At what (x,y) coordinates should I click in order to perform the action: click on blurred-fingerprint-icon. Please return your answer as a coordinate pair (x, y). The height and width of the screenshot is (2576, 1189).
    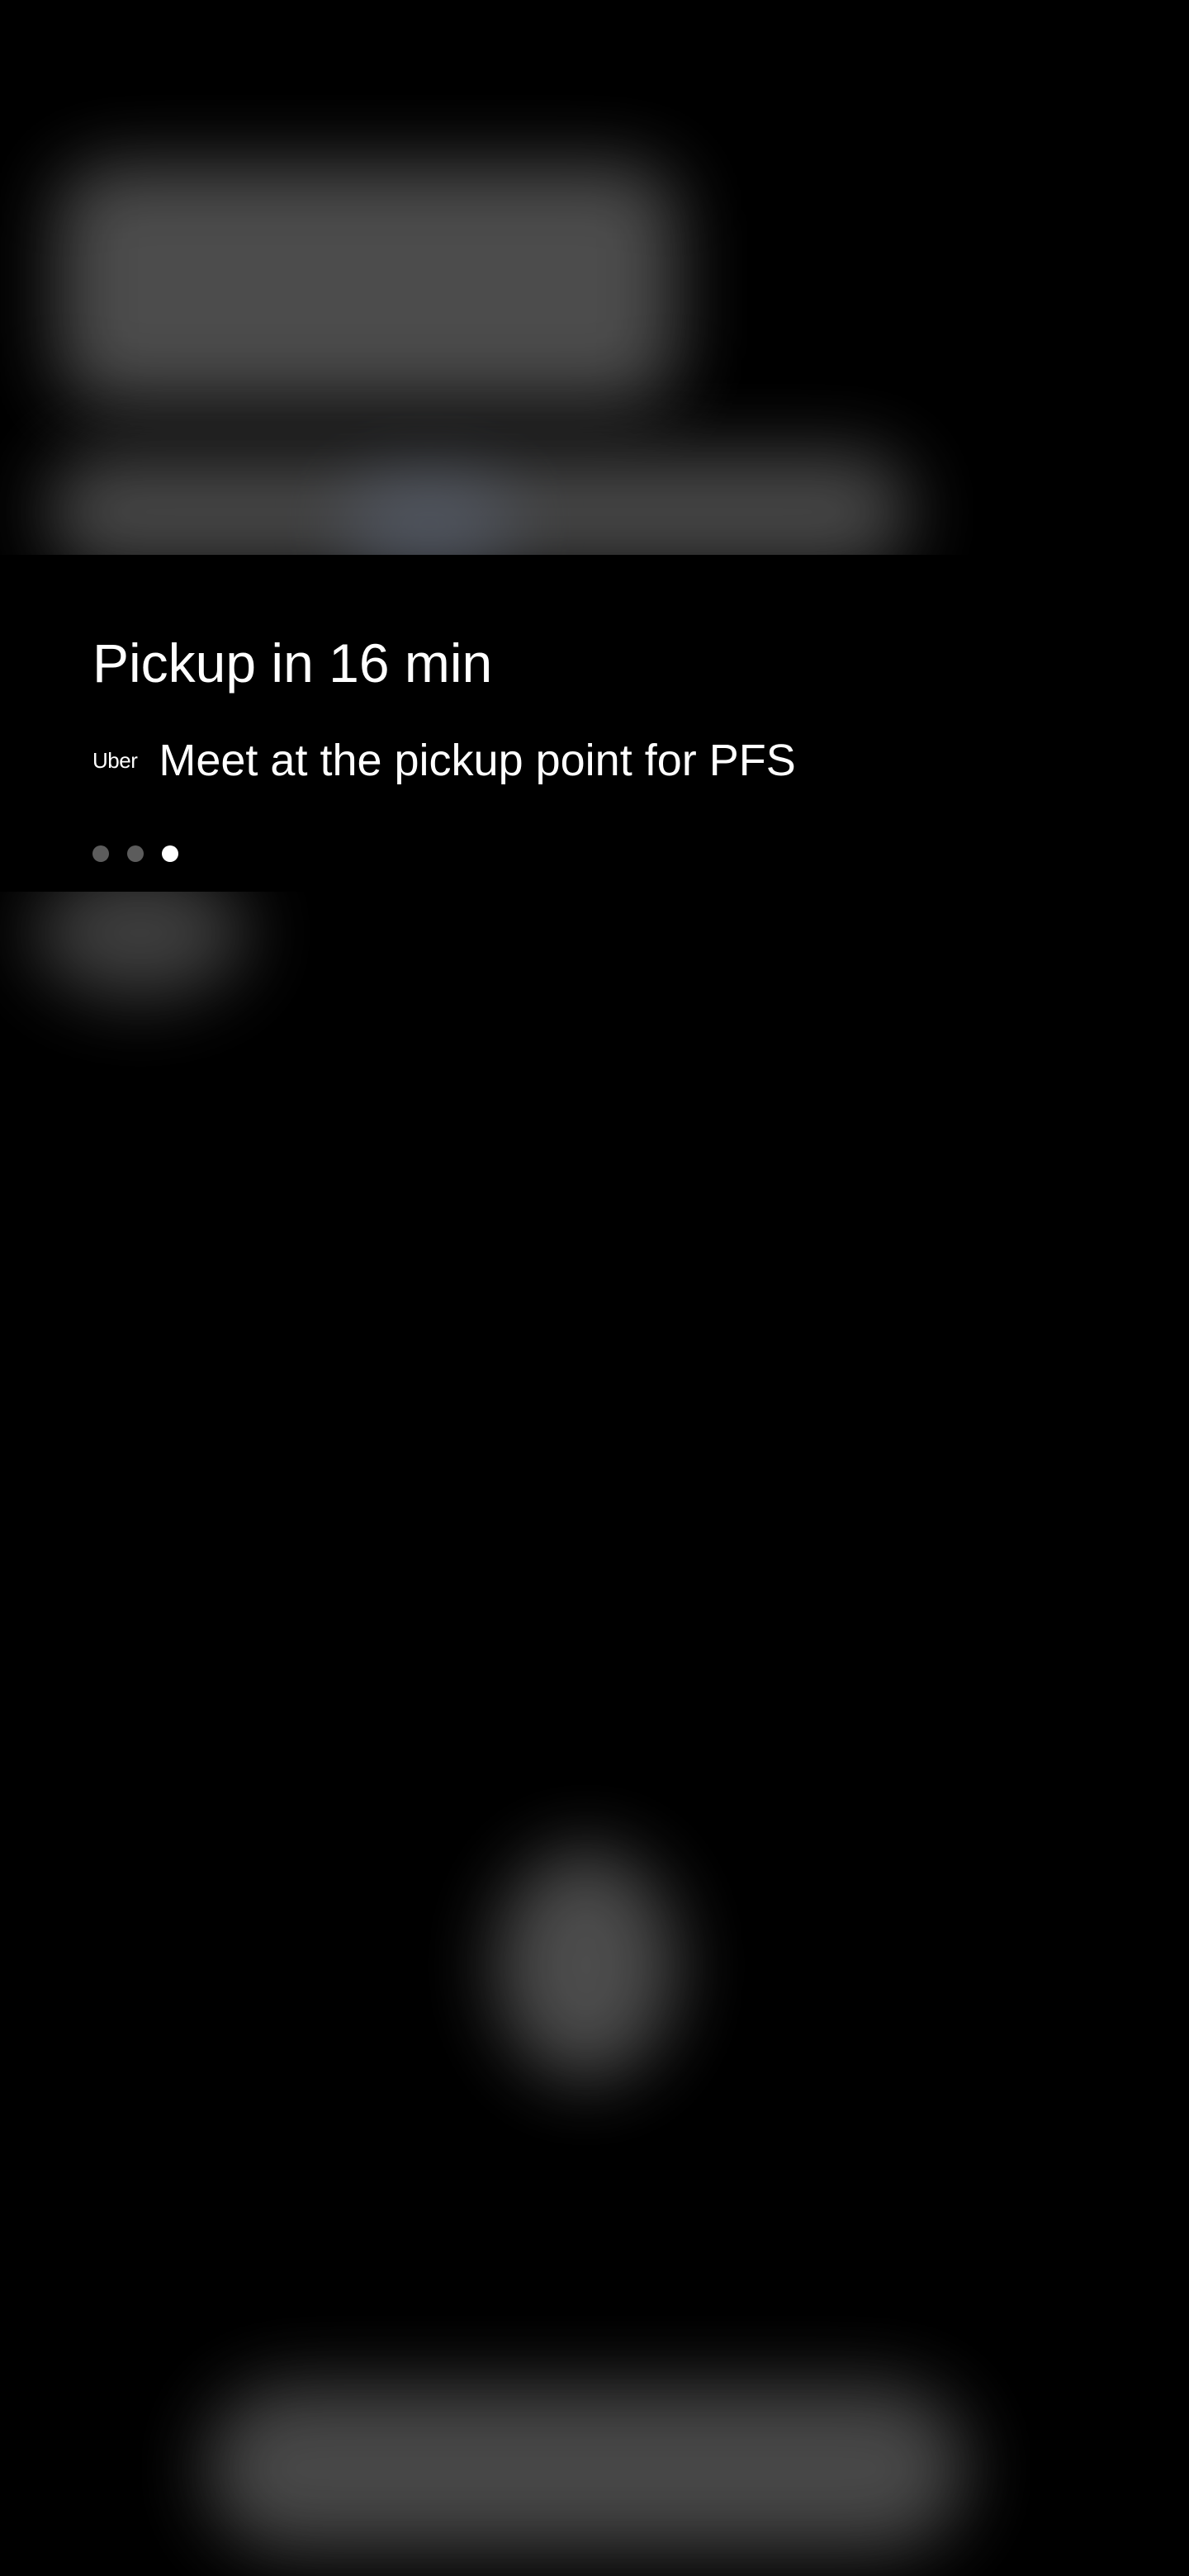
    Looking at the image, I should click on (586, 1965).